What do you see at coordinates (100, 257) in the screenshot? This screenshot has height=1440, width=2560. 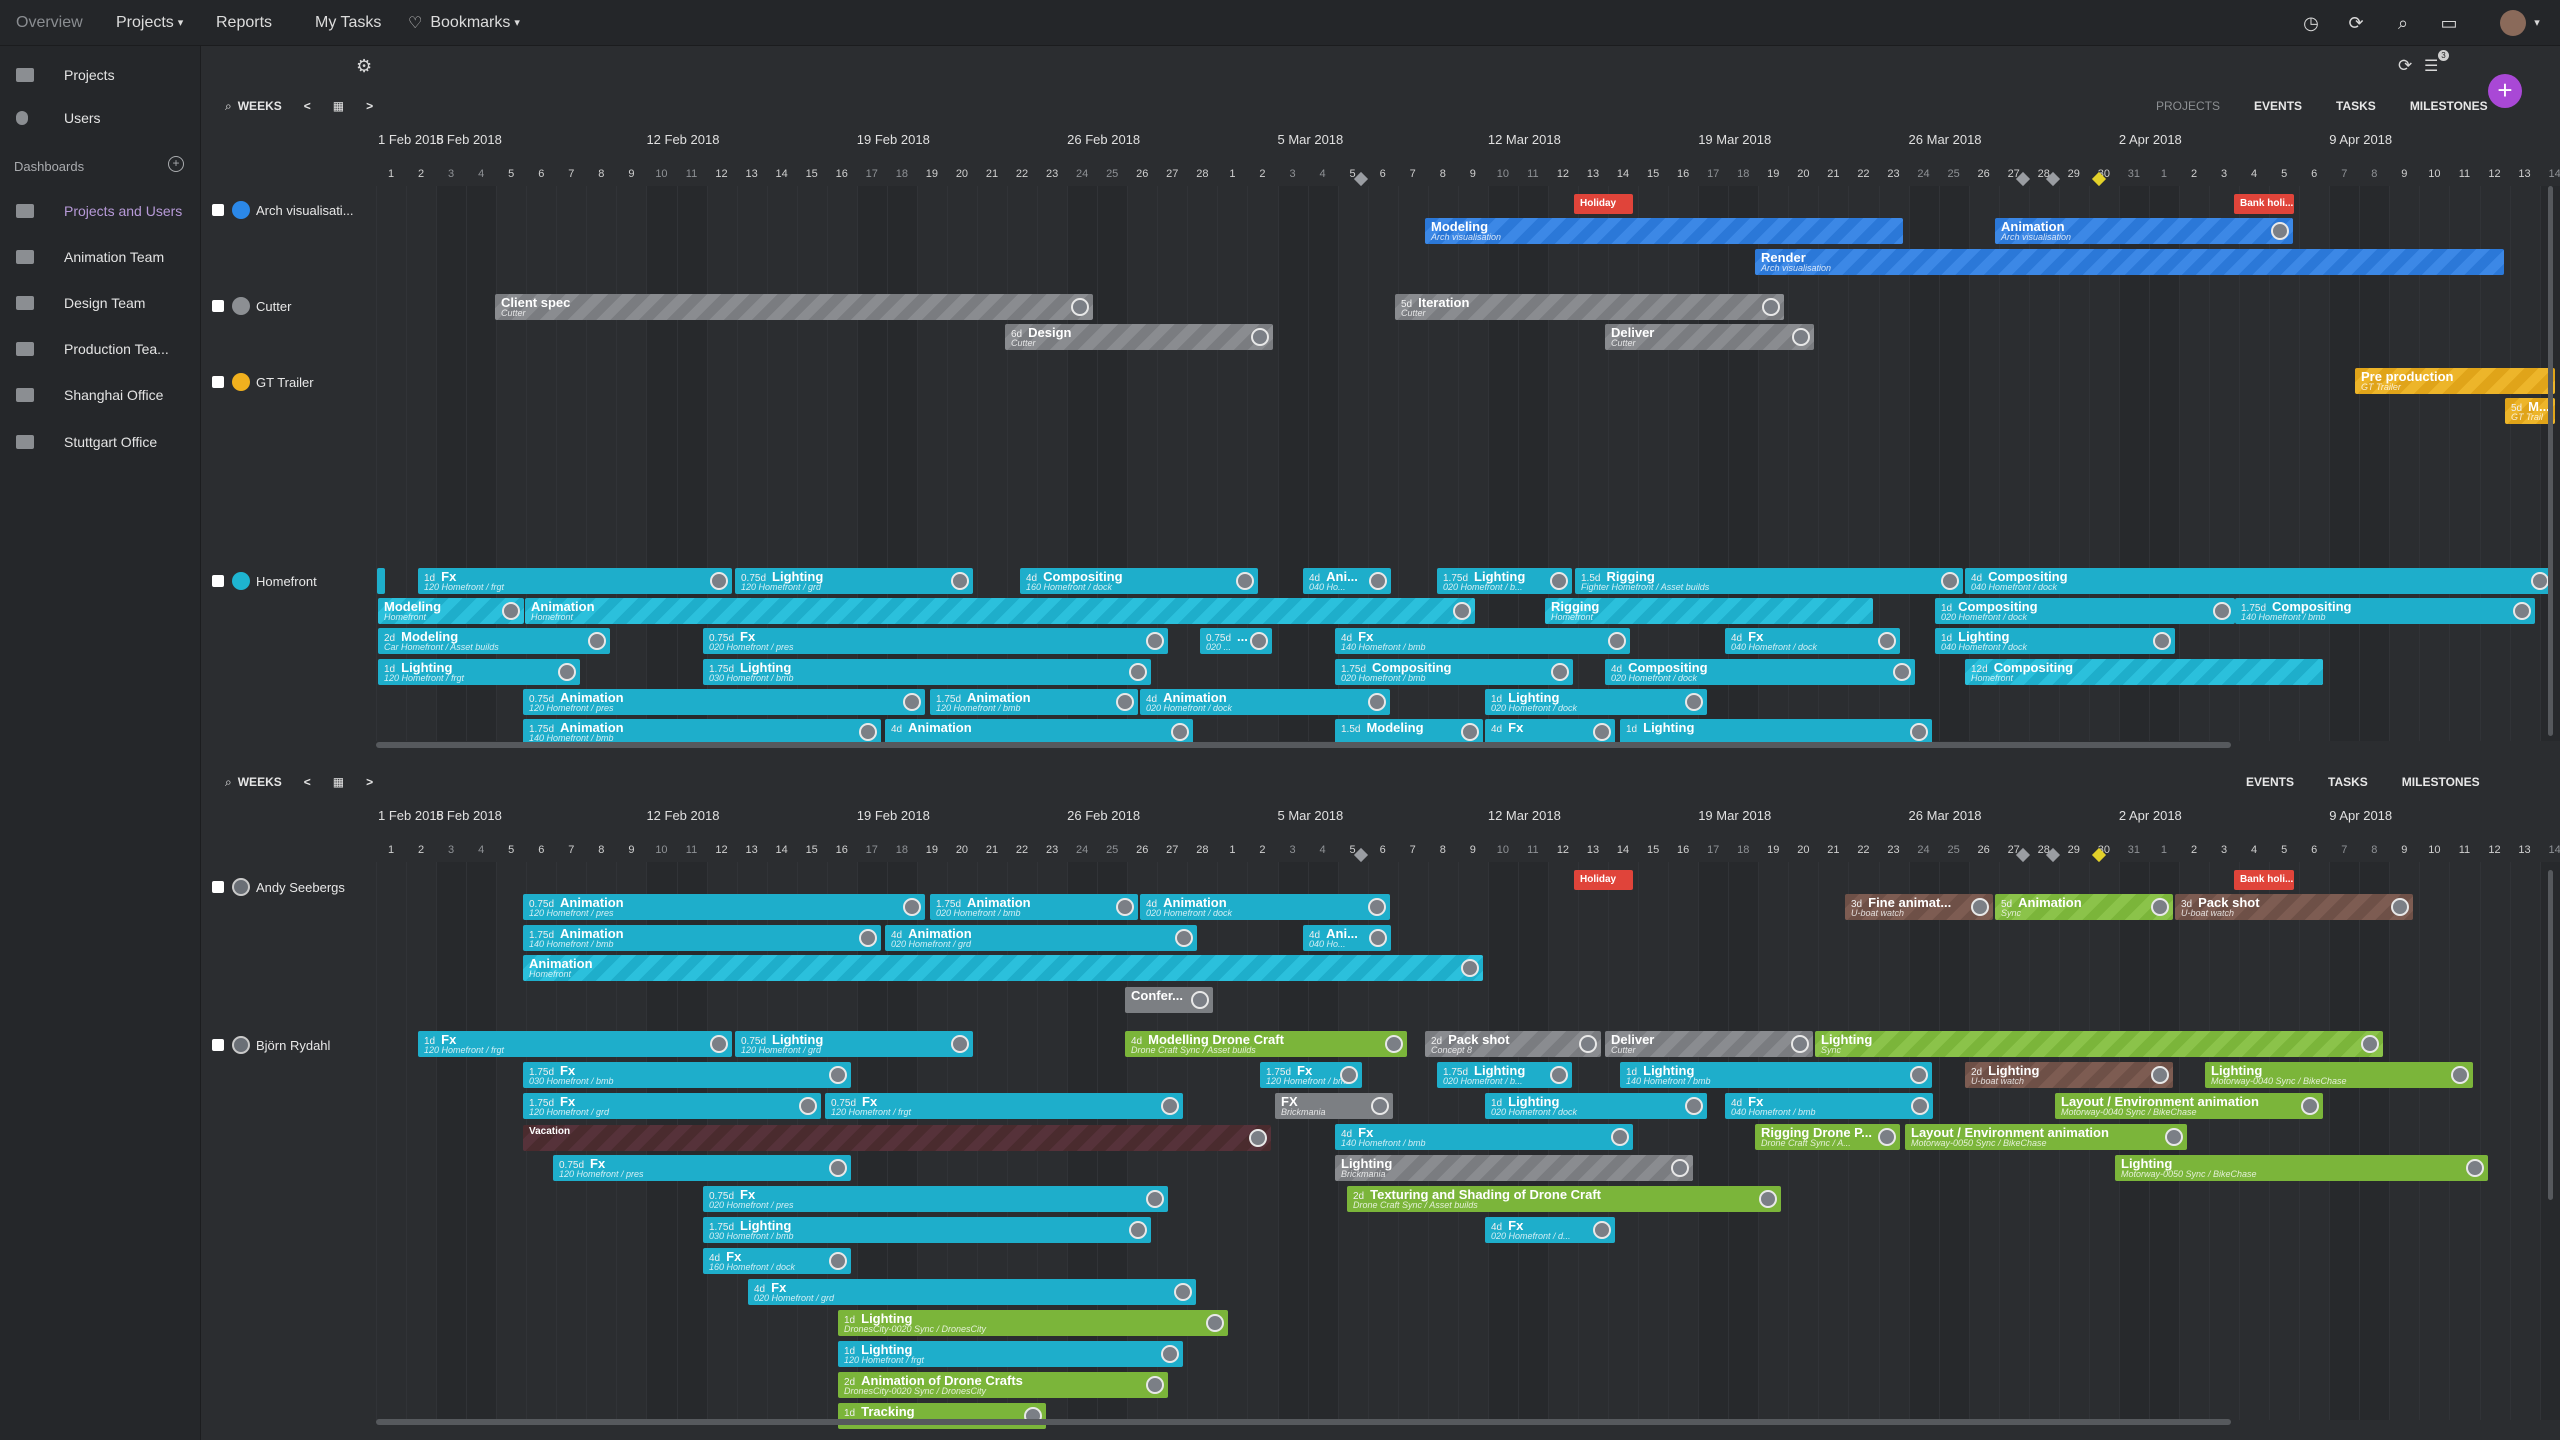 I see `sidebar-item-animation-team: Animation Team` at bounding box center [100, 257].